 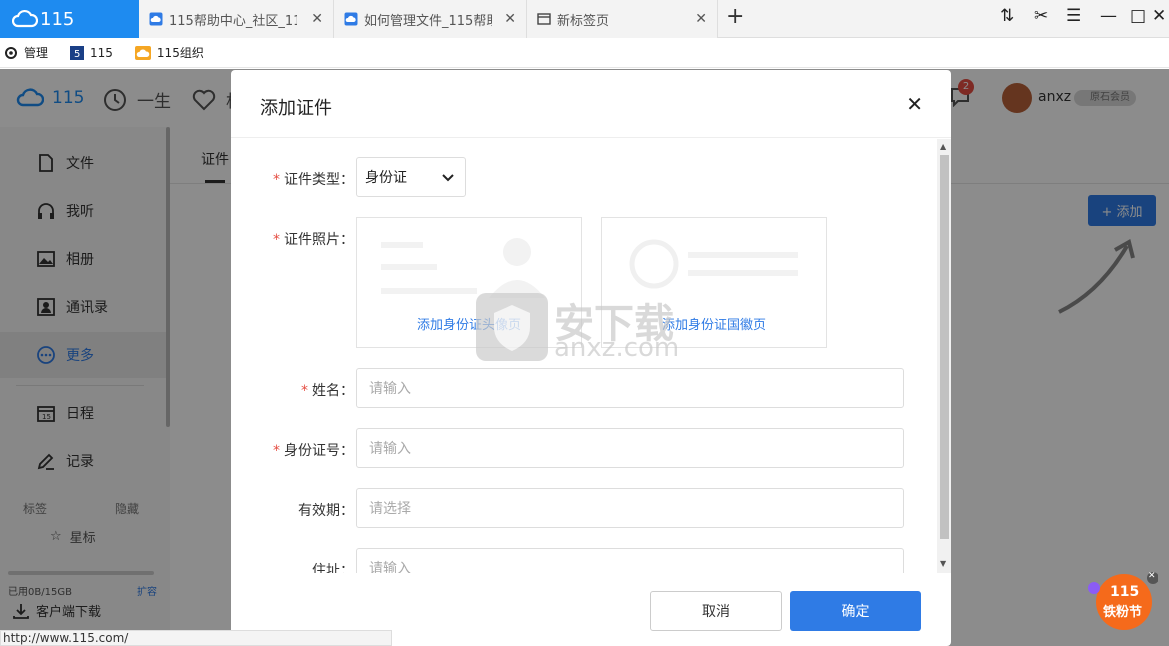 What do you see at coordinates (630, 388) in the screenshot?
I see `name-input: 请输入` at bounding box center [630, 388].